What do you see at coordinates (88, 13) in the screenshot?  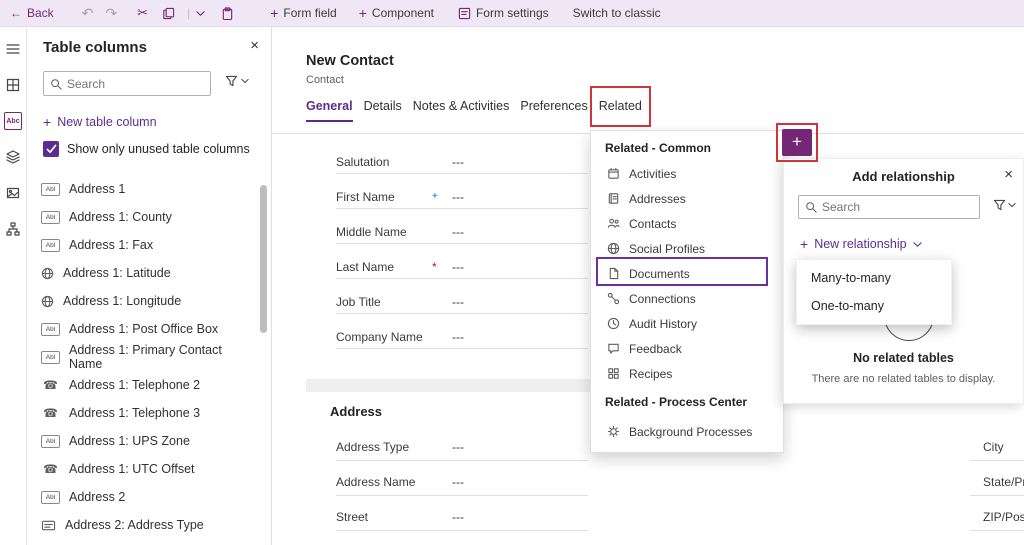 I see `undo-button: ↶` at bounding box center [88, 13].